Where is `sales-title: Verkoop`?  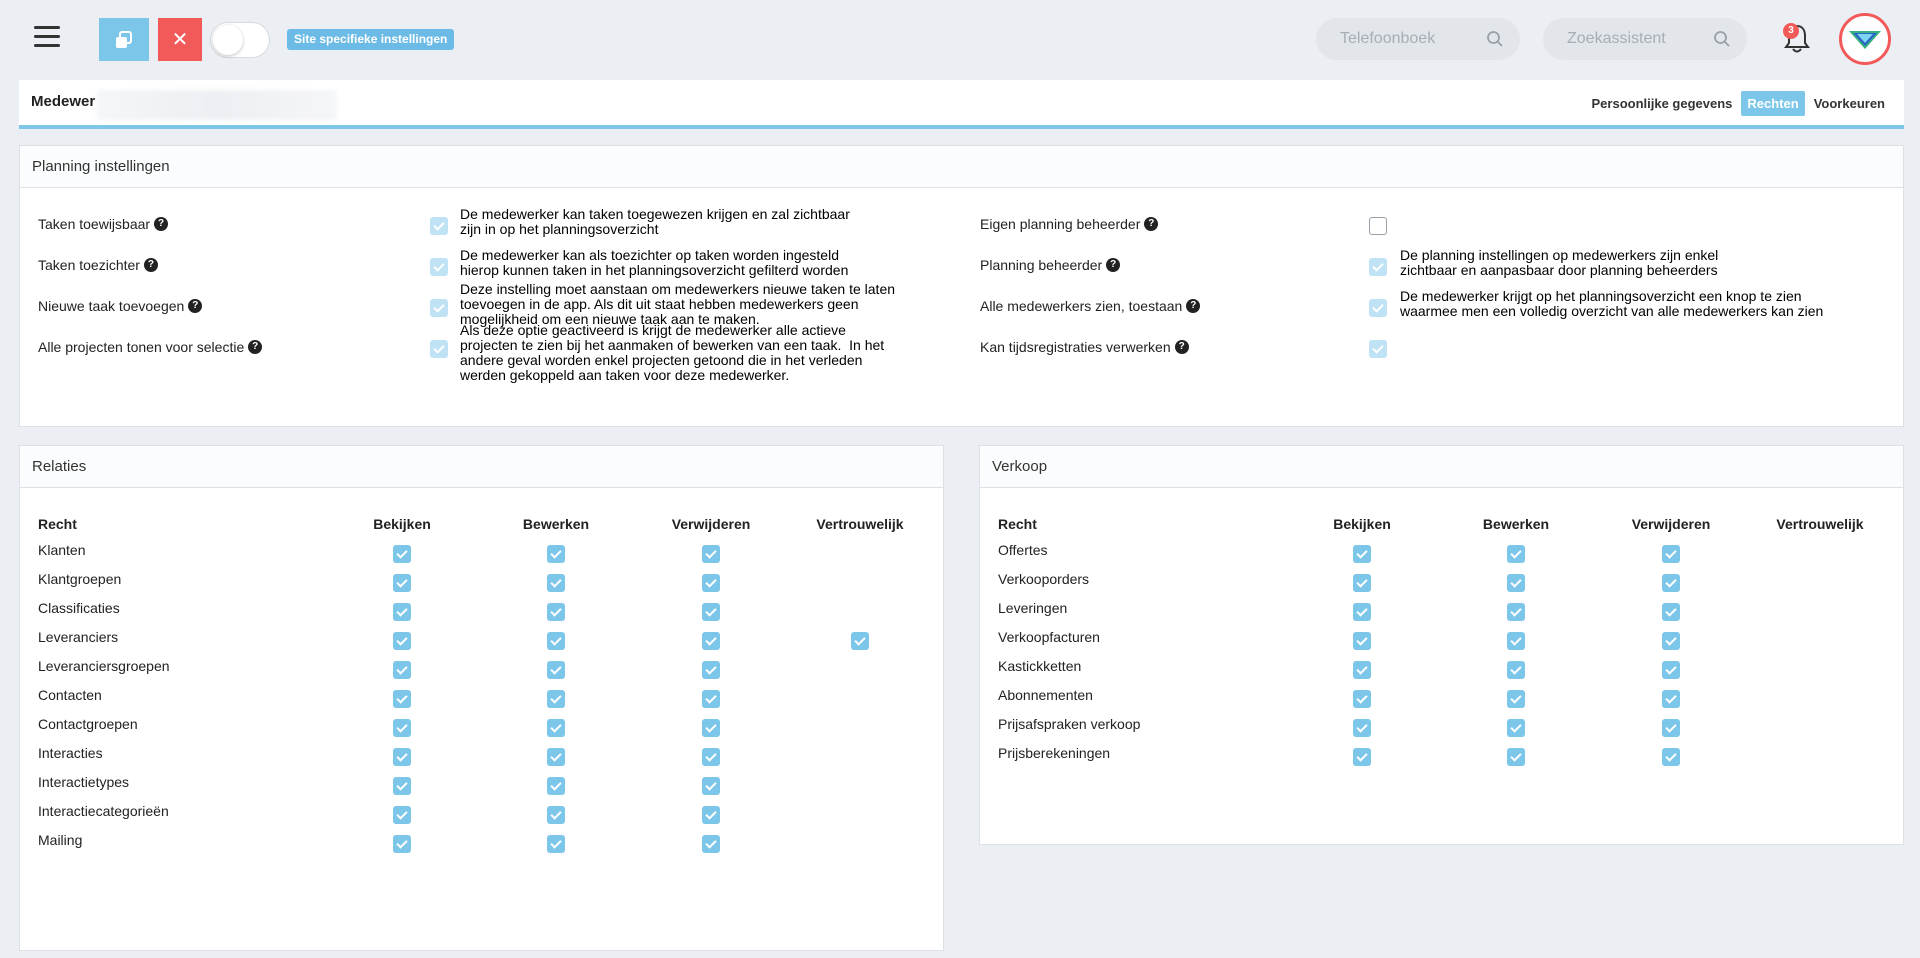
sales-title: Verkoop is located at coordinates (1441, 467).